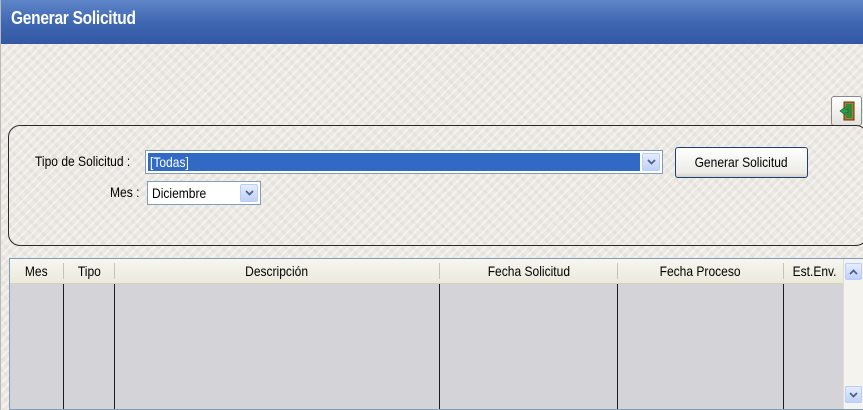  Describe the element at coordinates (853, 334) in the screenshot. I see `vertical-scrollbar` at that location.